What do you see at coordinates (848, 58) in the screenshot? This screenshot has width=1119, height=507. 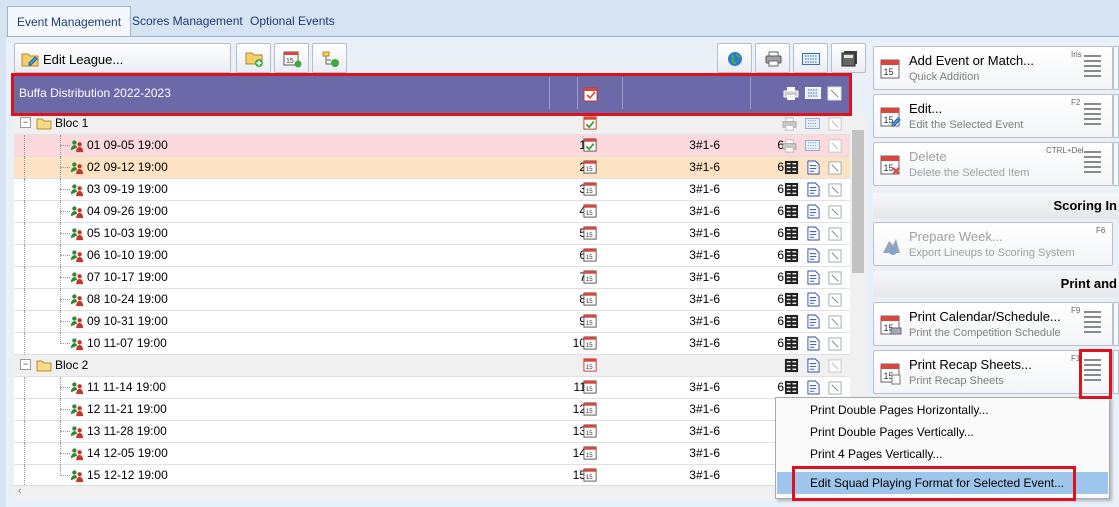 I see `calculator-button` at bounding box center [848, 58].